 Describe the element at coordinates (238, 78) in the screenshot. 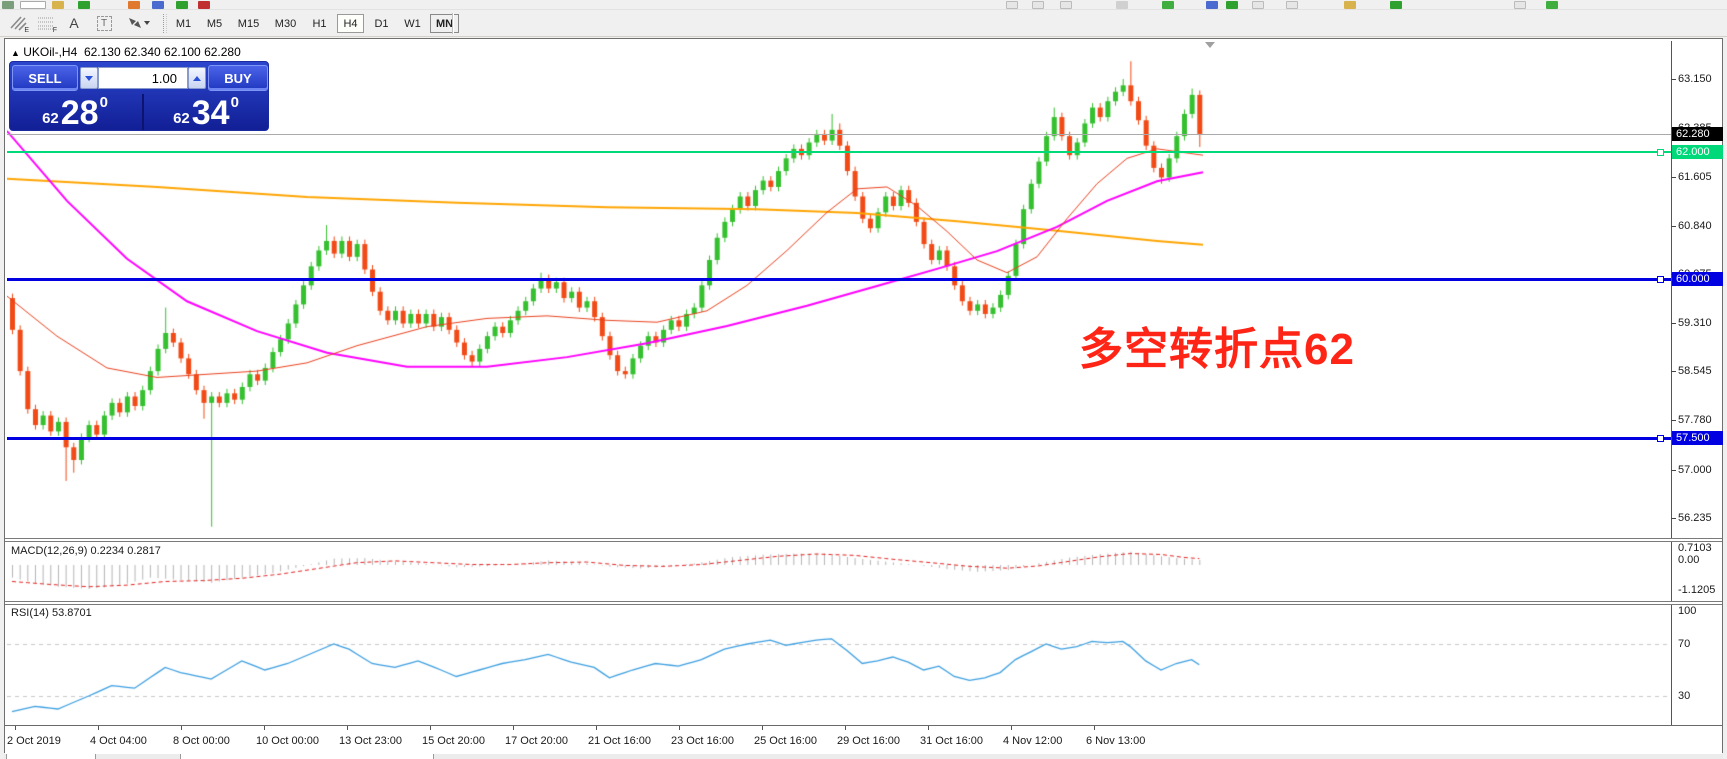

I see `buy-button: BUY` at that location.